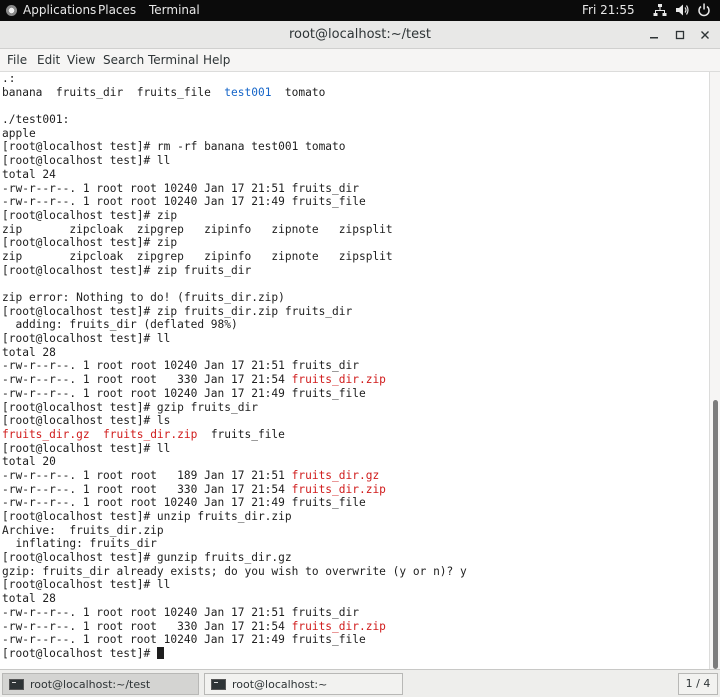  I want to click on minimize-button, so click(654, 35).